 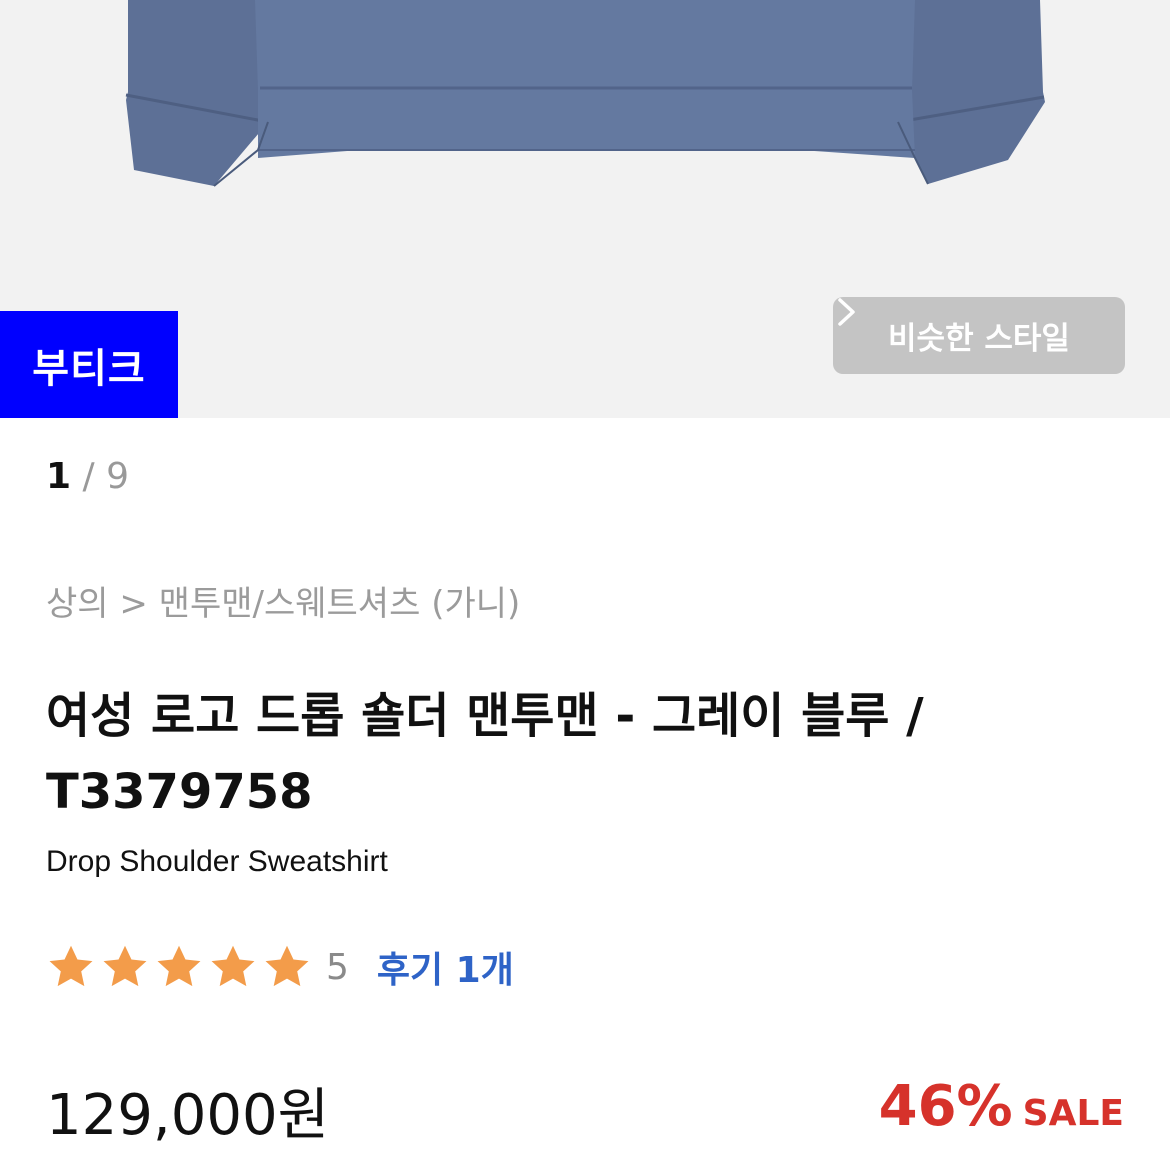 I want to click on review-count-link: 후기 1개, so click(x=445, y=967).